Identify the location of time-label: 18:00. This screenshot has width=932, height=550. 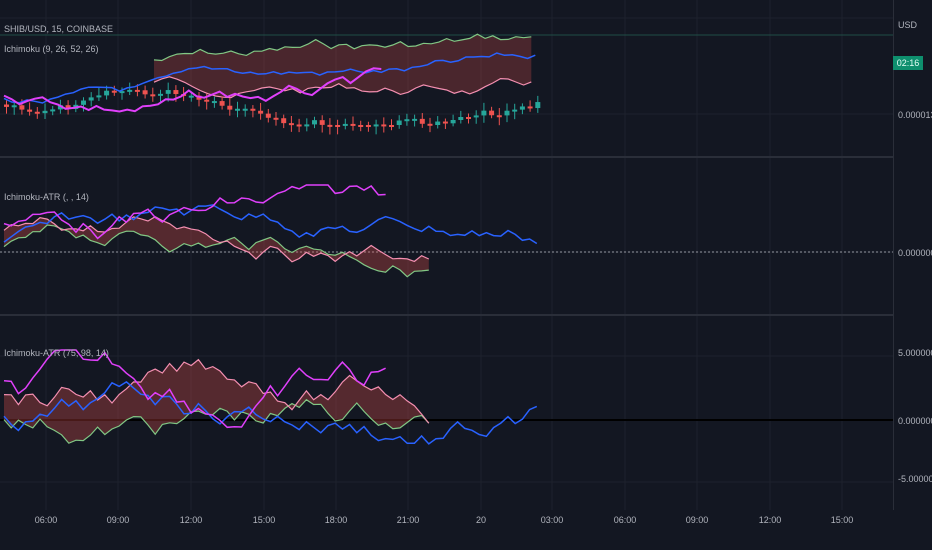
(336, 520).